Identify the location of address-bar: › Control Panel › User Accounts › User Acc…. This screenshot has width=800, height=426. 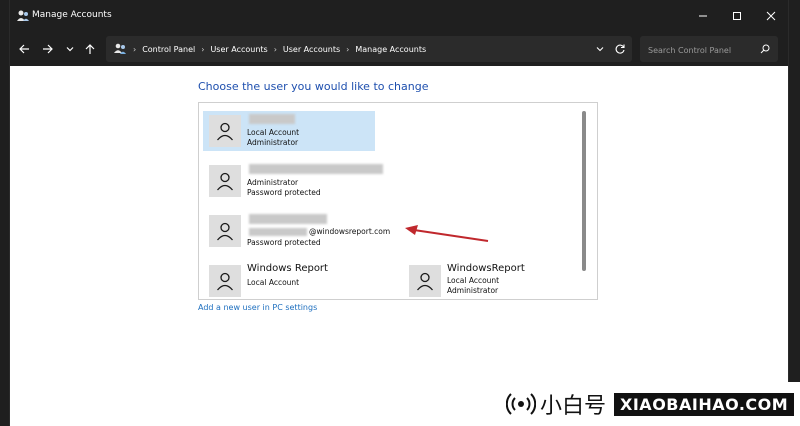
(399, 49).